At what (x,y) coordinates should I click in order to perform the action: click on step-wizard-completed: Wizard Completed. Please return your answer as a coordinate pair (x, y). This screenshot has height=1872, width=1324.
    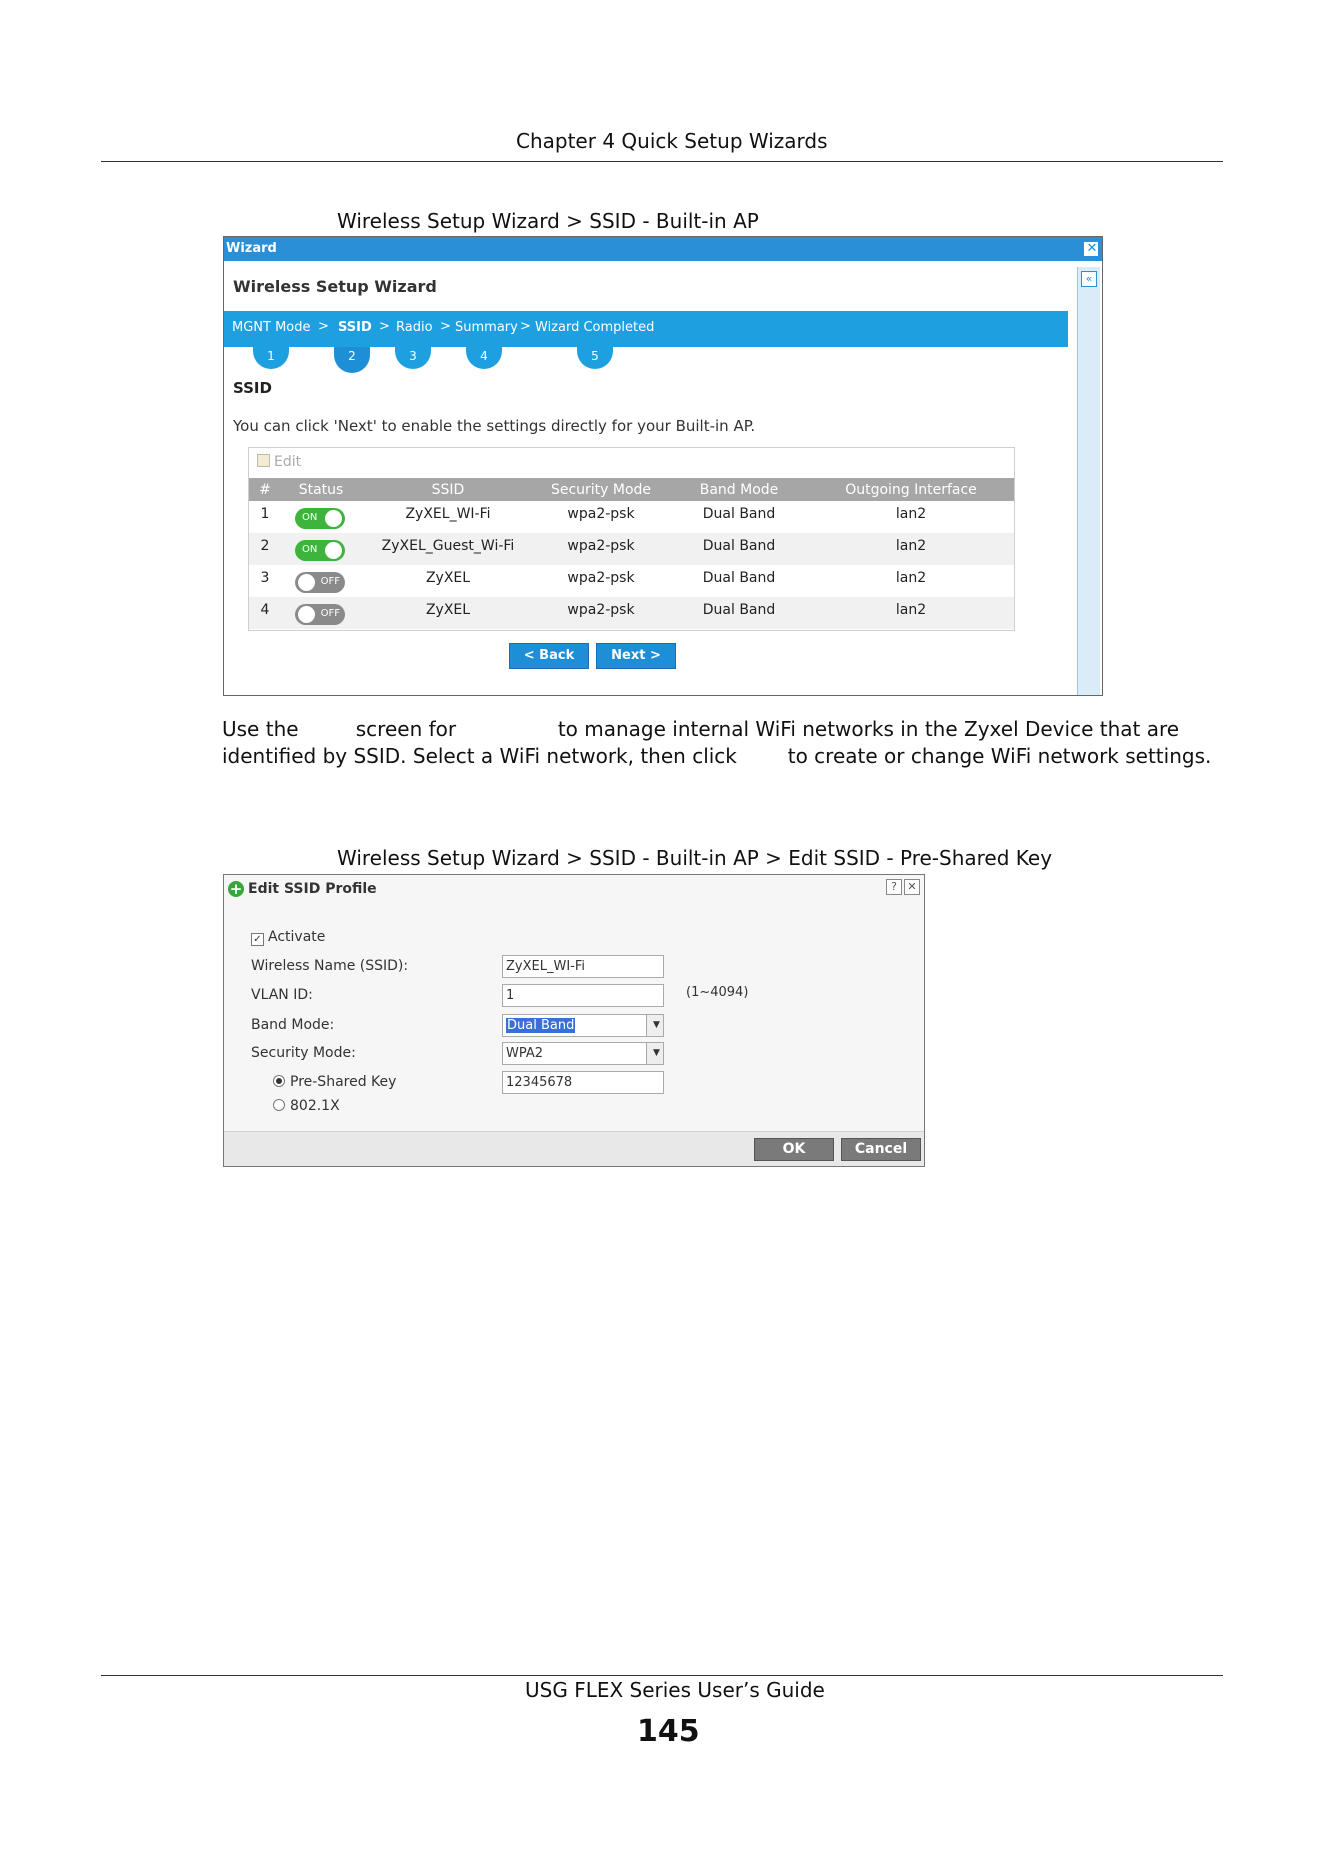
    Looking at the image, I should click on (594, 327).